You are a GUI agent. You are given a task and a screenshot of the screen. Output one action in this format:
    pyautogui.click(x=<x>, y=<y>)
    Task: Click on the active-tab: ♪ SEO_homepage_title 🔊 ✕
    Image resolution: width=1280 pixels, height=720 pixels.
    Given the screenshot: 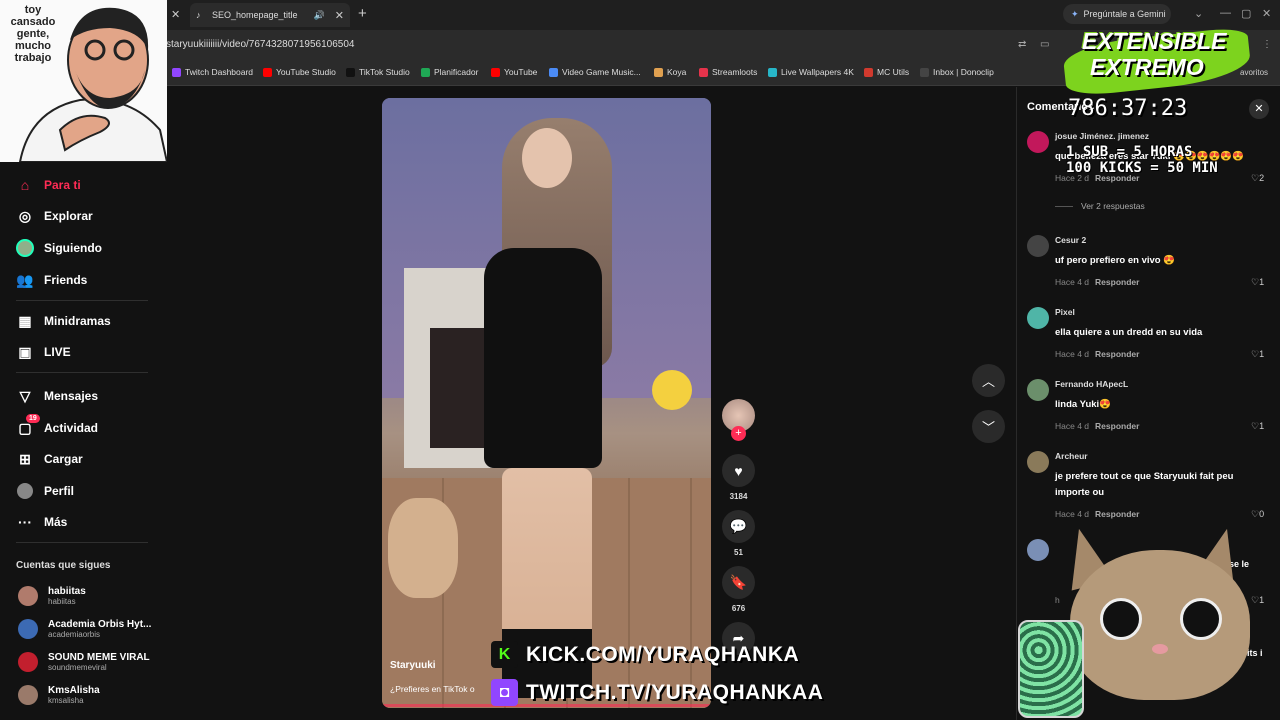 What is the action you would take?
    pyautogui.click(x=270, y=15)
    